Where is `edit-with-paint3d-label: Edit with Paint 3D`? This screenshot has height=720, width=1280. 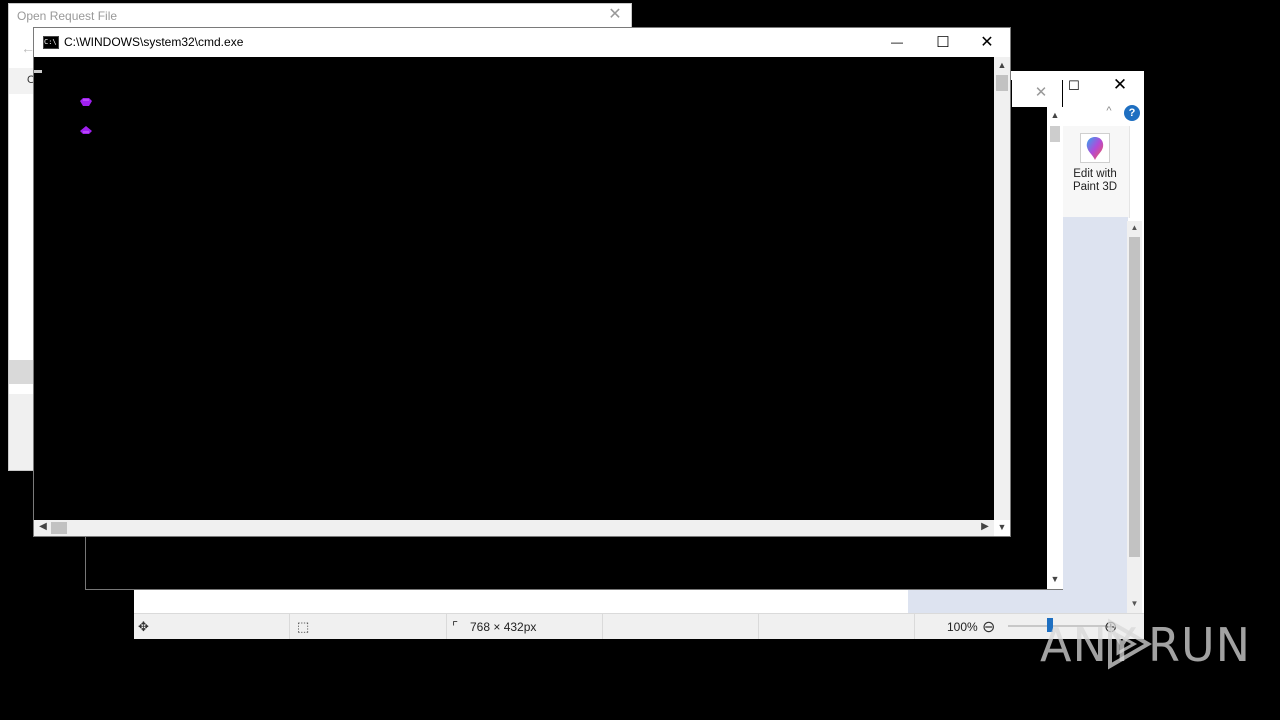 edit-with-paint3d-label: Edit with Paint 3D is located at coordinates (1095, 181).